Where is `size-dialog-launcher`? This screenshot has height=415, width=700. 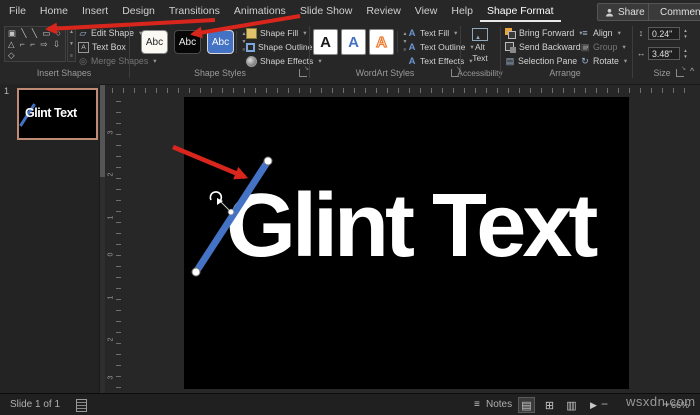
size-dialog-launcher is located at coordinates (681, 71).